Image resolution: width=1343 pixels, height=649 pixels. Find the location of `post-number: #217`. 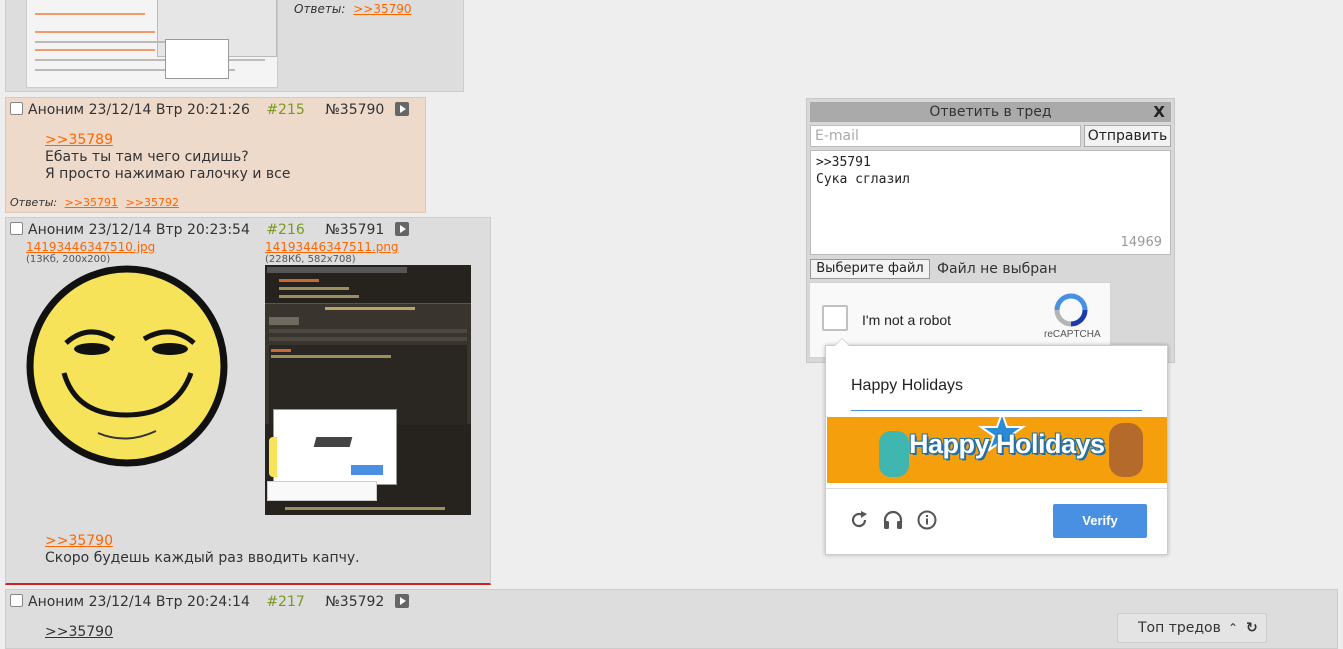

post-number: #217 is located at coordinates (285, 602).